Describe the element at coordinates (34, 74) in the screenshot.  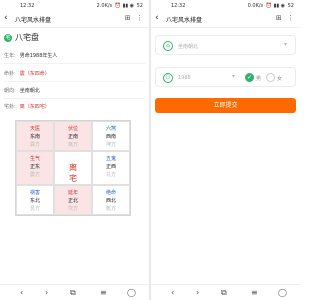
I see `info-value: 震（东四命）` at that location.